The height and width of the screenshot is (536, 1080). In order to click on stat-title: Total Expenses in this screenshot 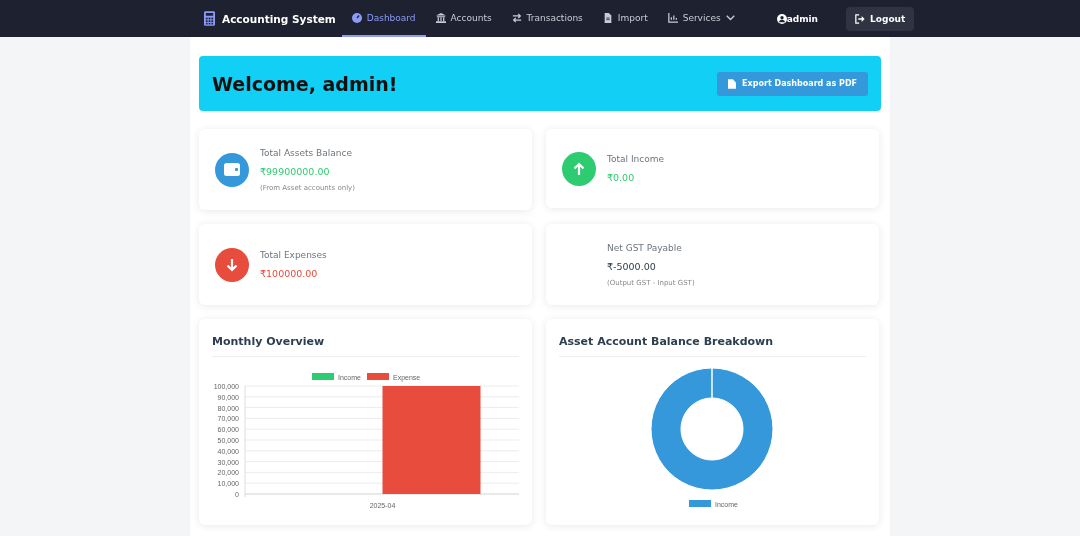, I will do `click(293, 255)`.